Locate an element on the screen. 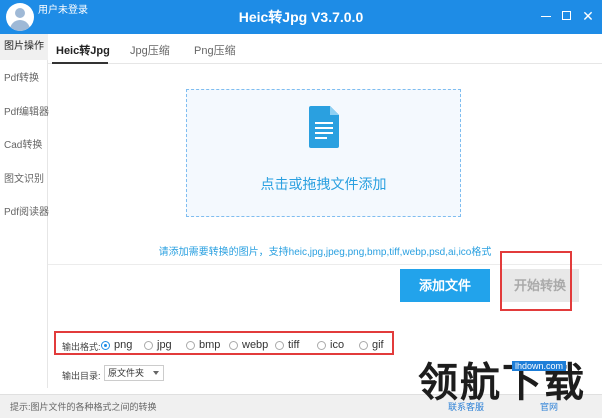 The image size is (602, 418). output-format-label: 输出格式: is located at coordinates (81, 347).